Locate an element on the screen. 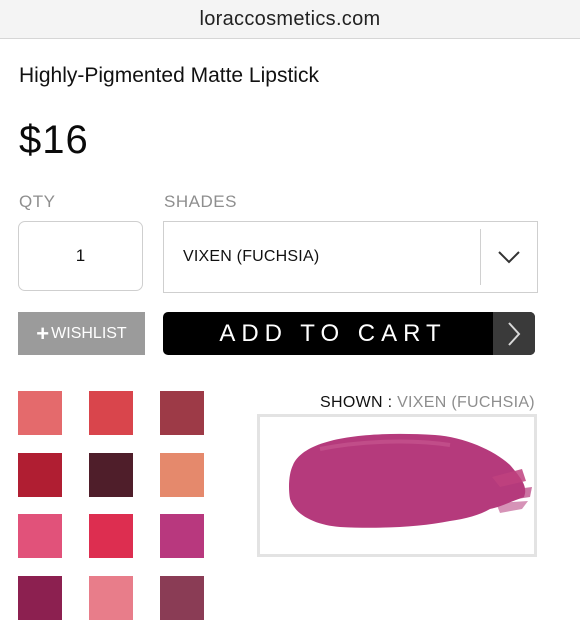 The width and height of the screenshot is (580, 620). lipstick-smear-image is located at coordinates (410, 480).